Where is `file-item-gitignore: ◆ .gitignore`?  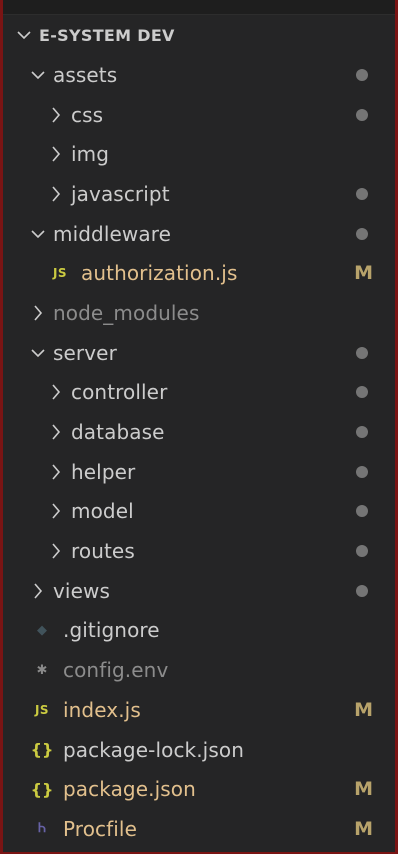
file-item-gitignore: ◆ .gitignore is located at coordinates (199, 631).